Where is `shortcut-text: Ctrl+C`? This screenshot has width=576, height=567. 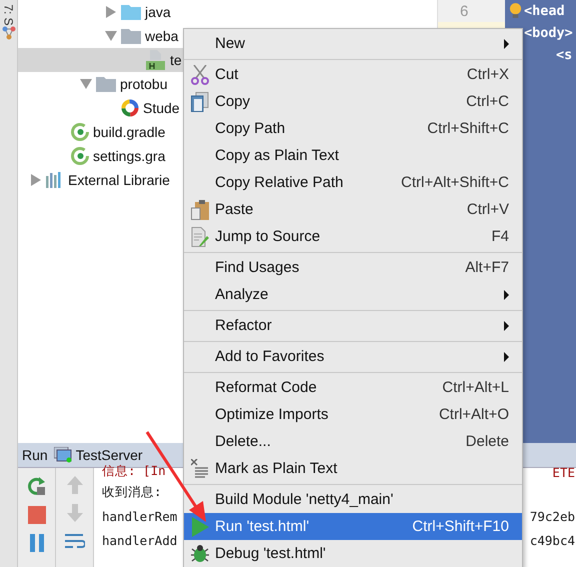 shortcut-text: Ctrl+C is located at coordinates (487, 101).